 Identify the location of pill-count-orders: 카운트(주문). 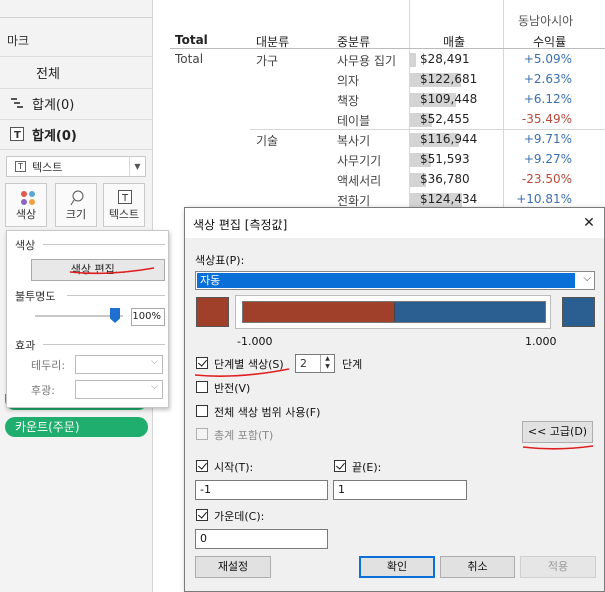
(76, 427).